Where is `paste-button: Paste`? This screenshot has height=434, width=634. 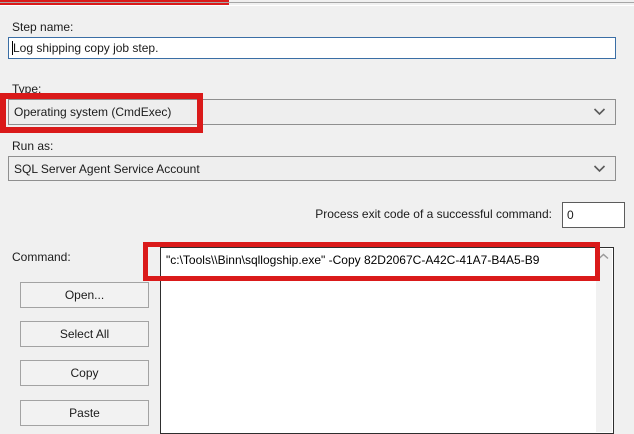
paste-button: Paste is located at coordinates (84, 413).